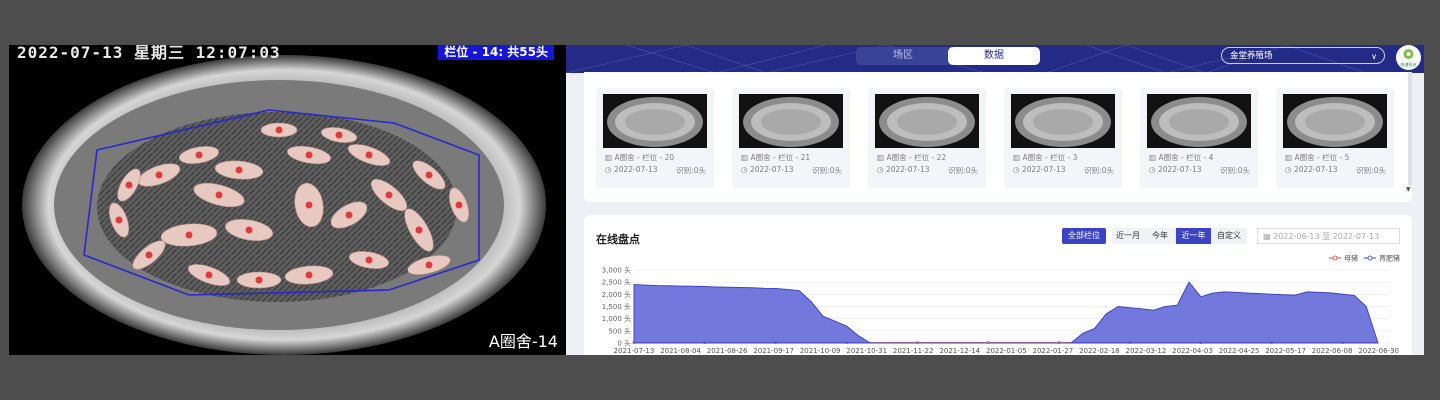  I want to click on legend-label: 母猪, so click(1351, 258).